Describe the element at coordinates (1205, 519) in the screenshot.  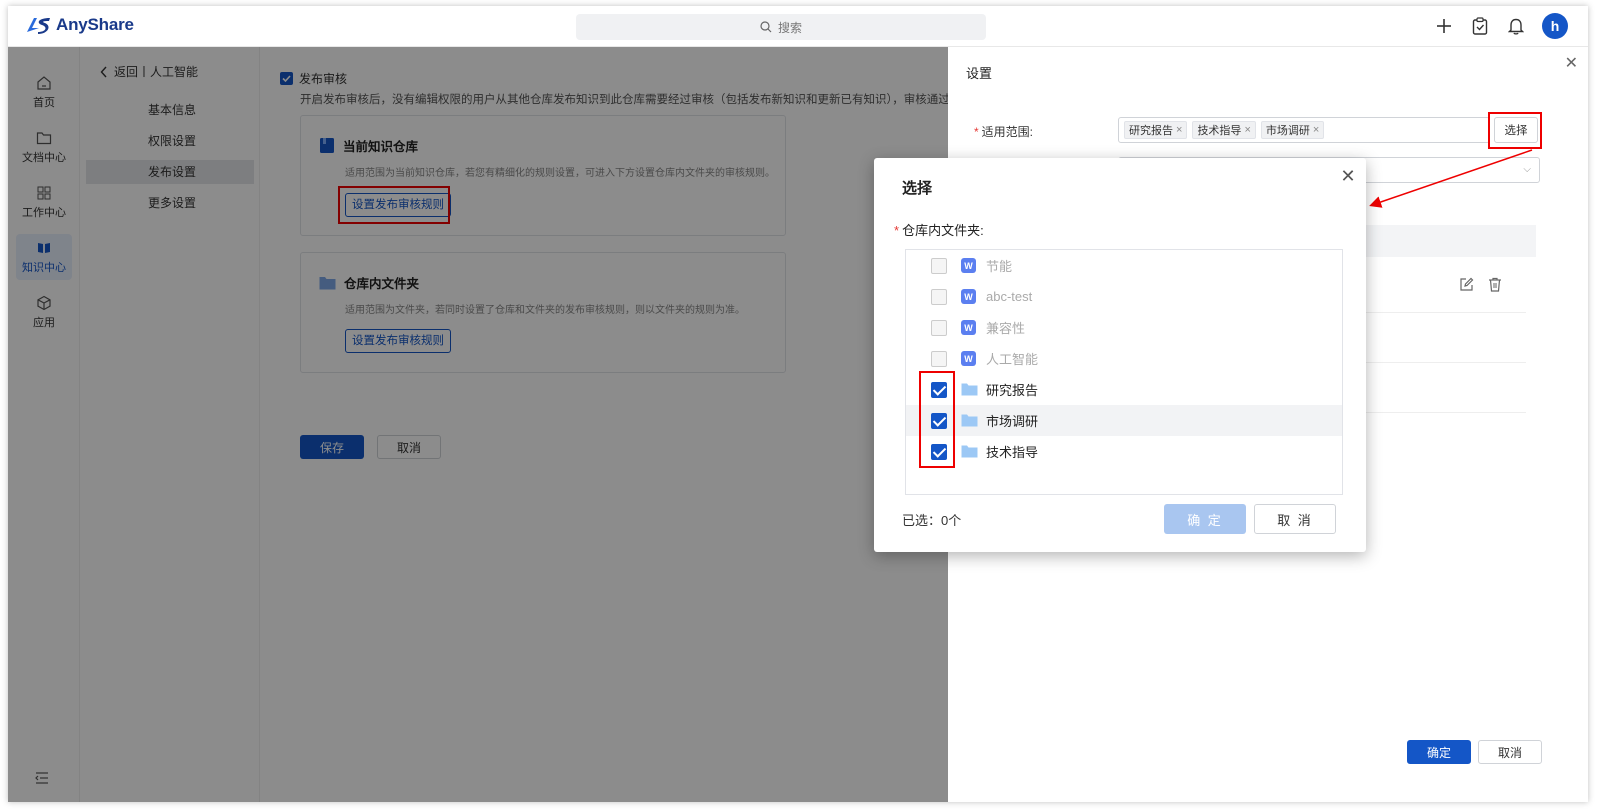
I see `dialog-ok-button: 确 定` at that location.